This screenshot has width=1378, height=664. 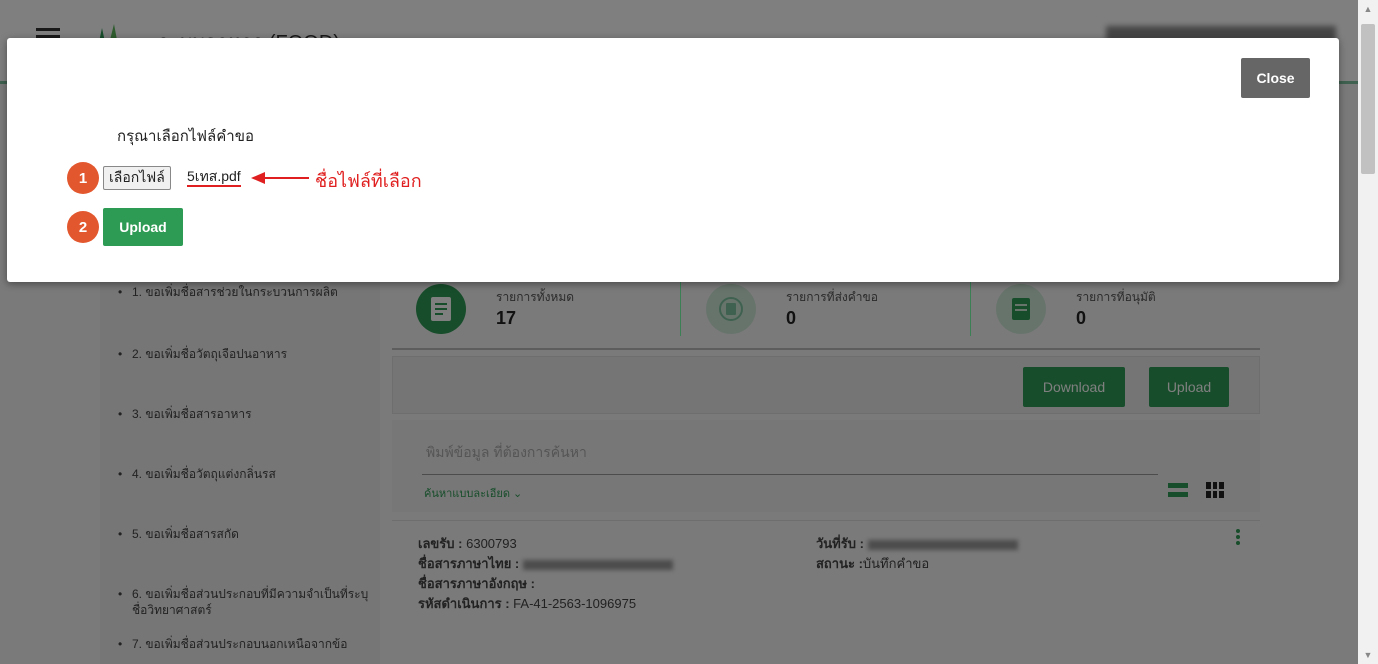 I want to click on arrow-left-icon, so click(x=280, y=178).